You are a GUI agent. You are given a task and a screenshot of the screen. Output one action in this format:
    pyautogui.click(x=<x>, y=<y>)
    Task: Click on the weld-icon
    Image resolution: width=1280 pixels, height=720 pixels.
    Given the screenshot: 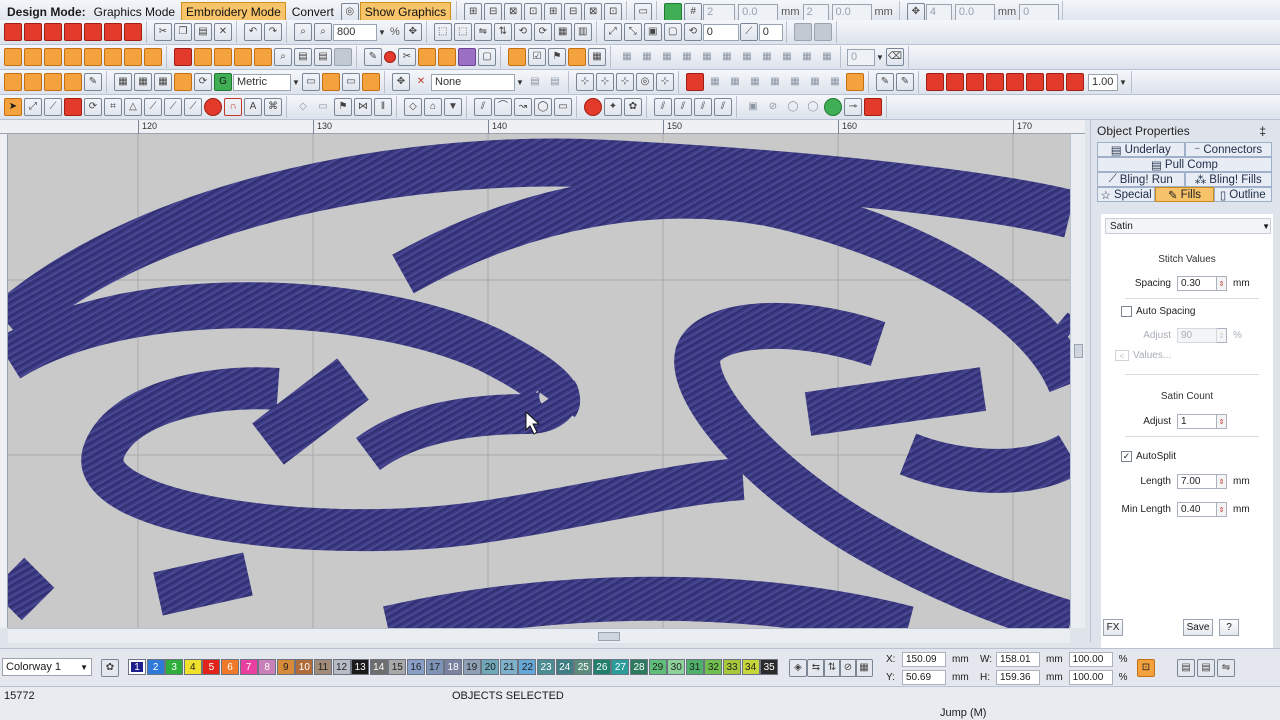 What is the action you would take?
    pyautogui.click(x=73, y=107)
    